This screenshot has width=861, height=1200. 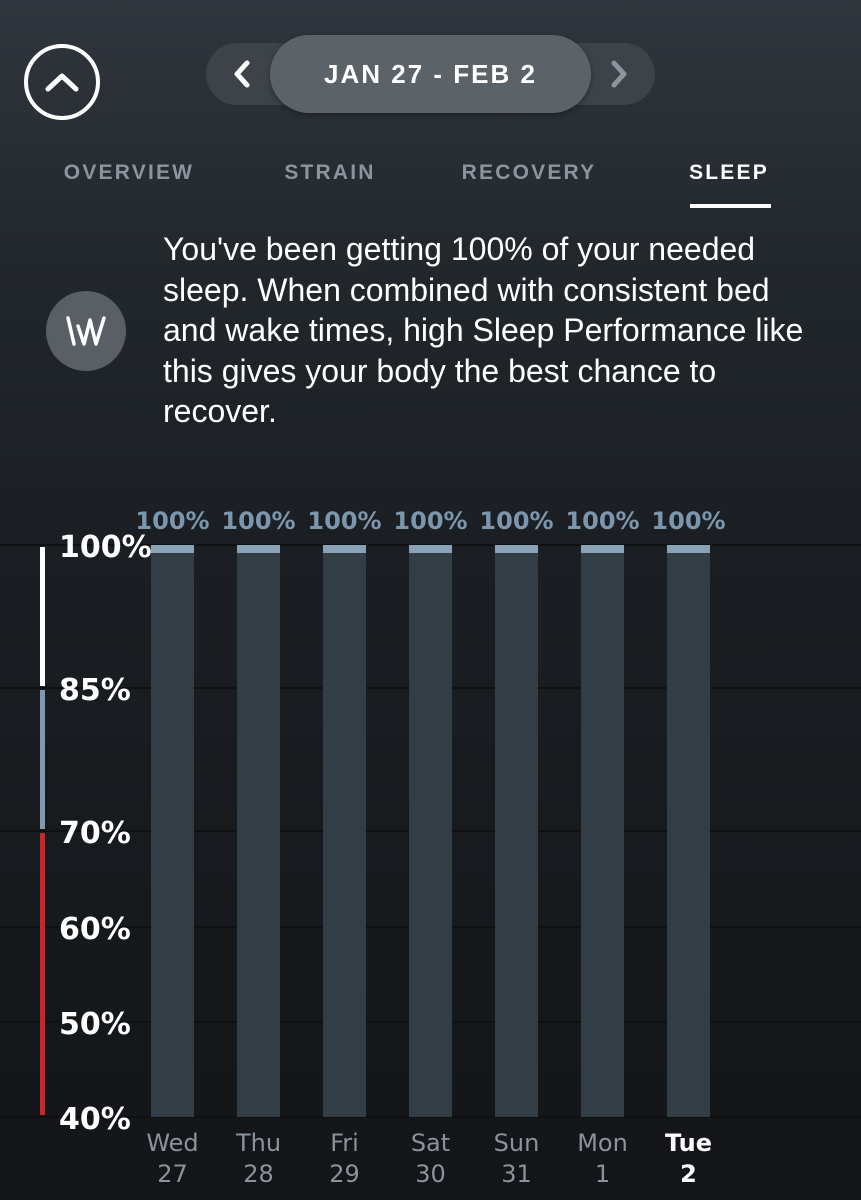 I want to click on x-date-label: 30, so click(x=430, y=1174).